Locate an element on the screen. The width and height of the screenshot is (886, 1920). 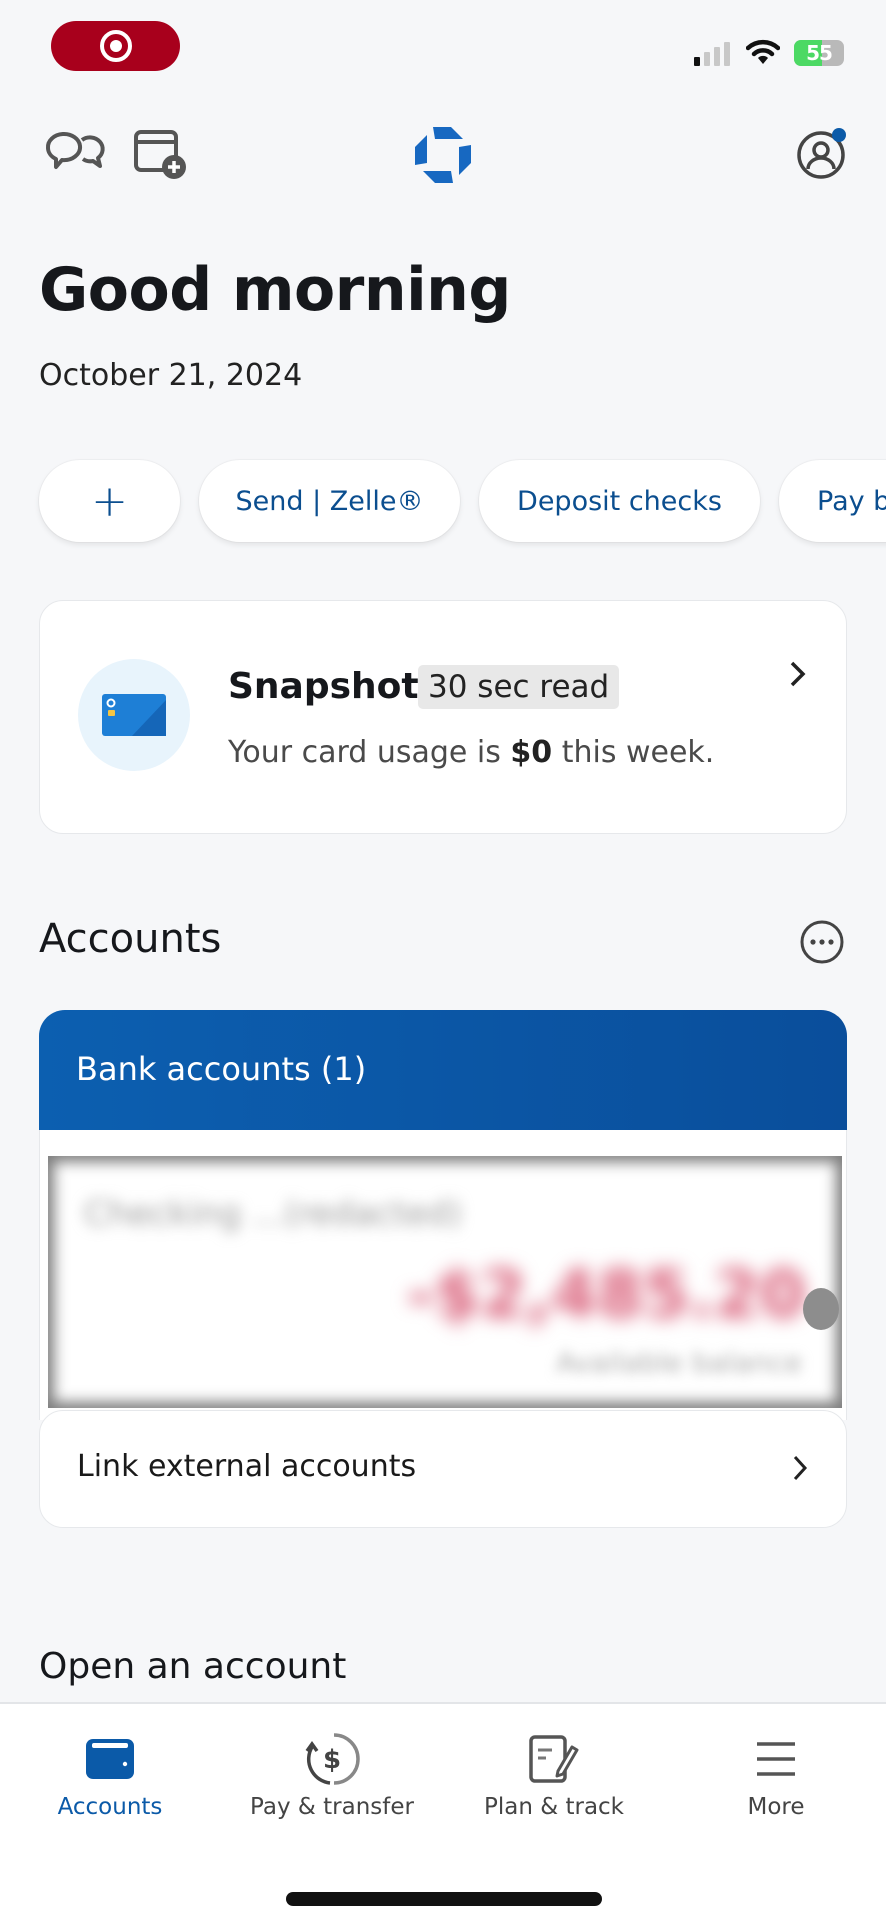
send-zelle-button: Send | Zelle® is located at coordinates (329, 501).